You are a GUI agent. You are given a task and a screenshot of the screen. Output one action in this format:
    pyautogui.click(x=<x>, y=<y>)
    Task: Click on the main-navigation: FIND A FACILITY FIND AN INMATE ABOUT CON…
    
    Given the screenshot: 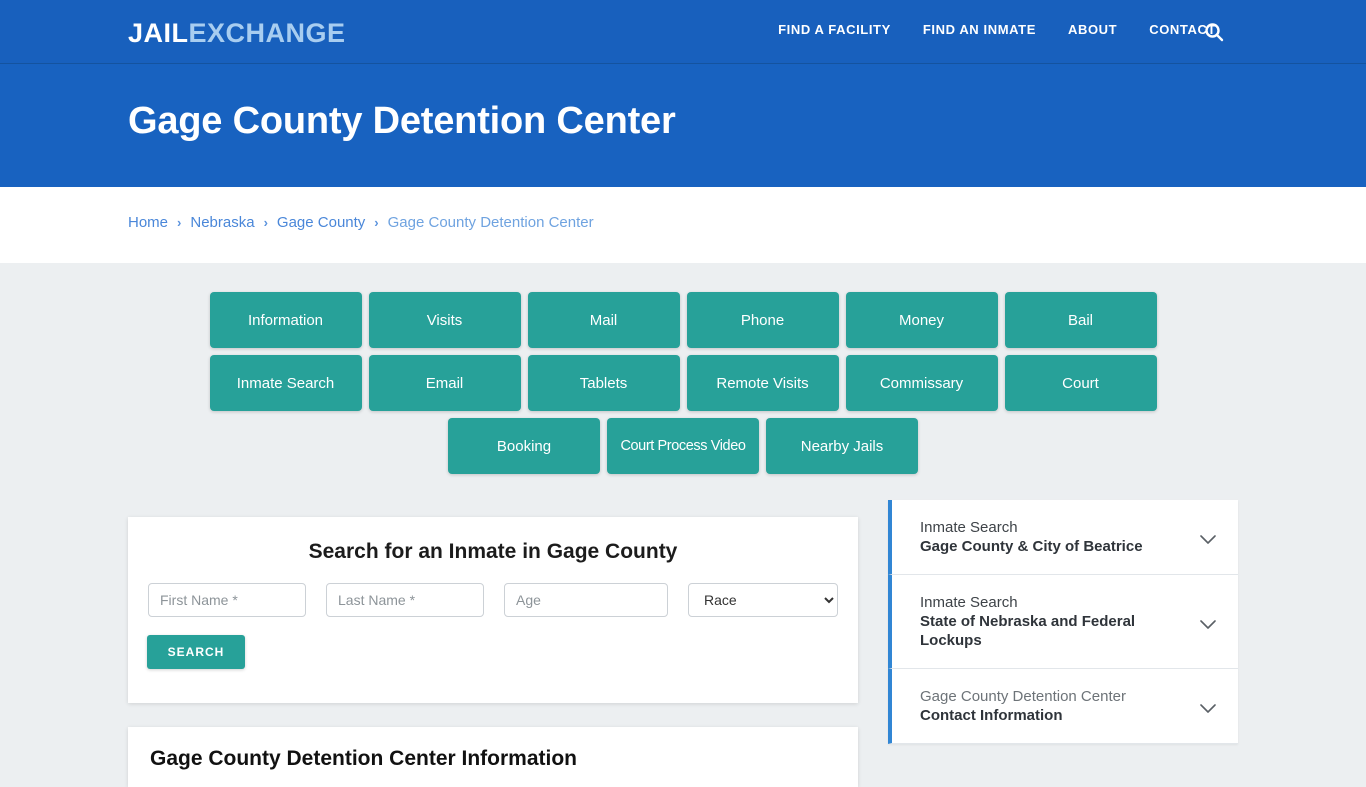 What is the action you would take?
    pyautogui.click(x=997, y=29)
    